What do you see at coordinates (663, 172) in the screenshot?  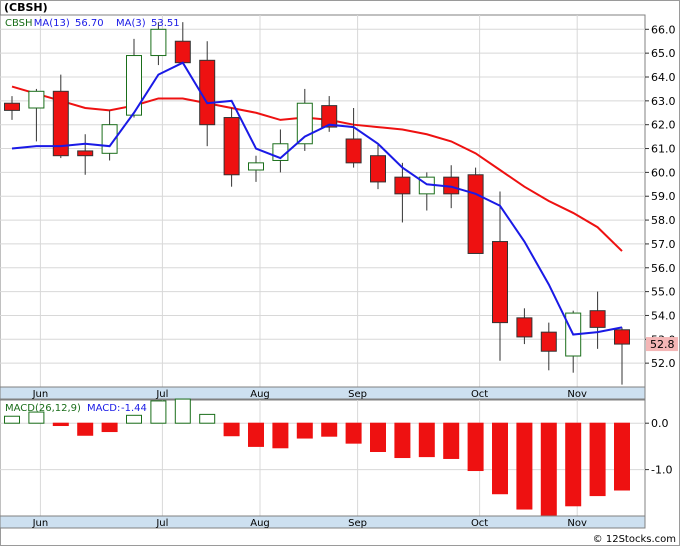 I see `price-y-tick-label: 60.0` at bounding box center [663, 172].